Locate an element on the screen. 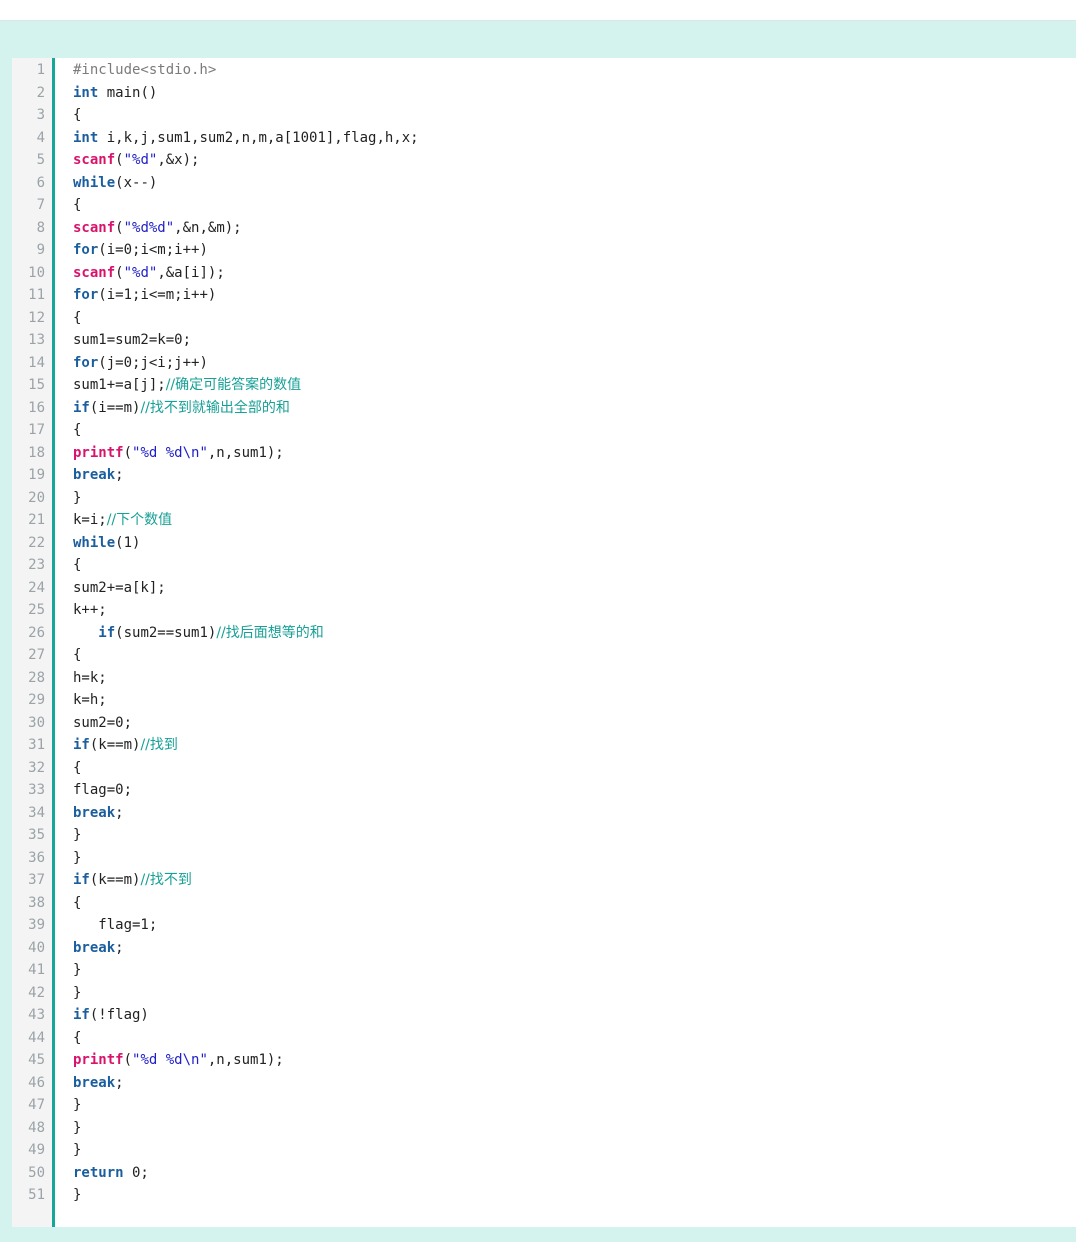  line-number: 29 is located at coordinates (36, 700).